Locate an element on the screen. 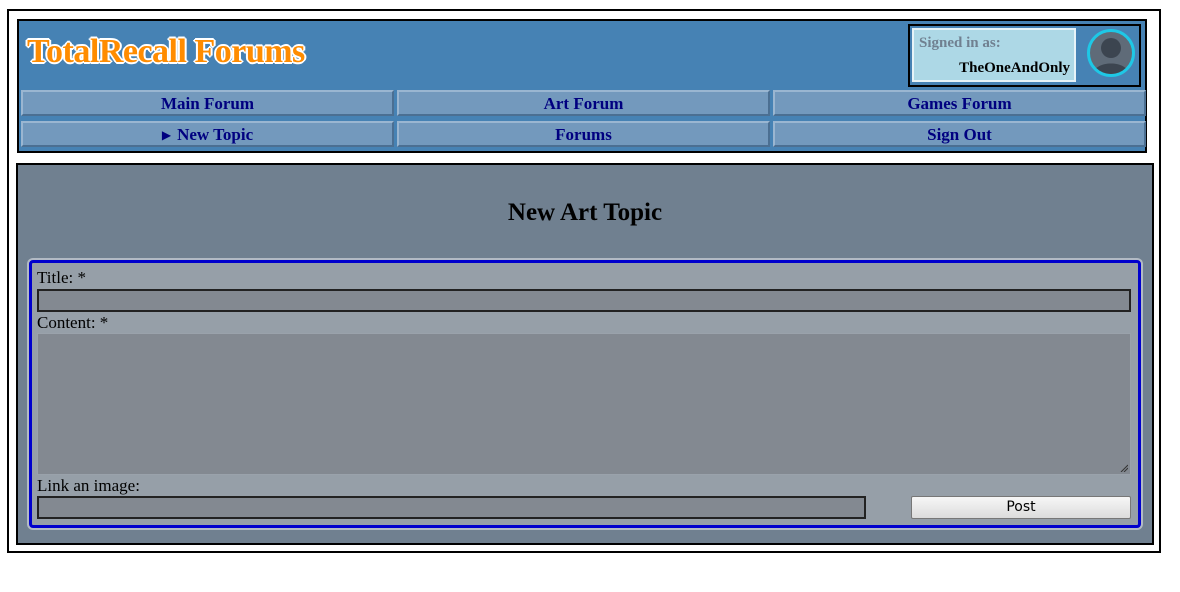  nav-sign-out: Sign Out is located at coordinates (959, 134).